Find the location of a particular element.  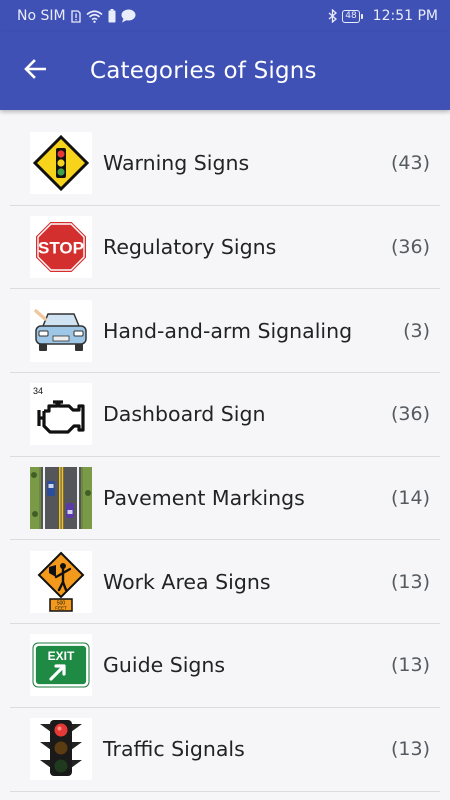

stop-sign-icon: STOP is located at coordinates (61, 247).